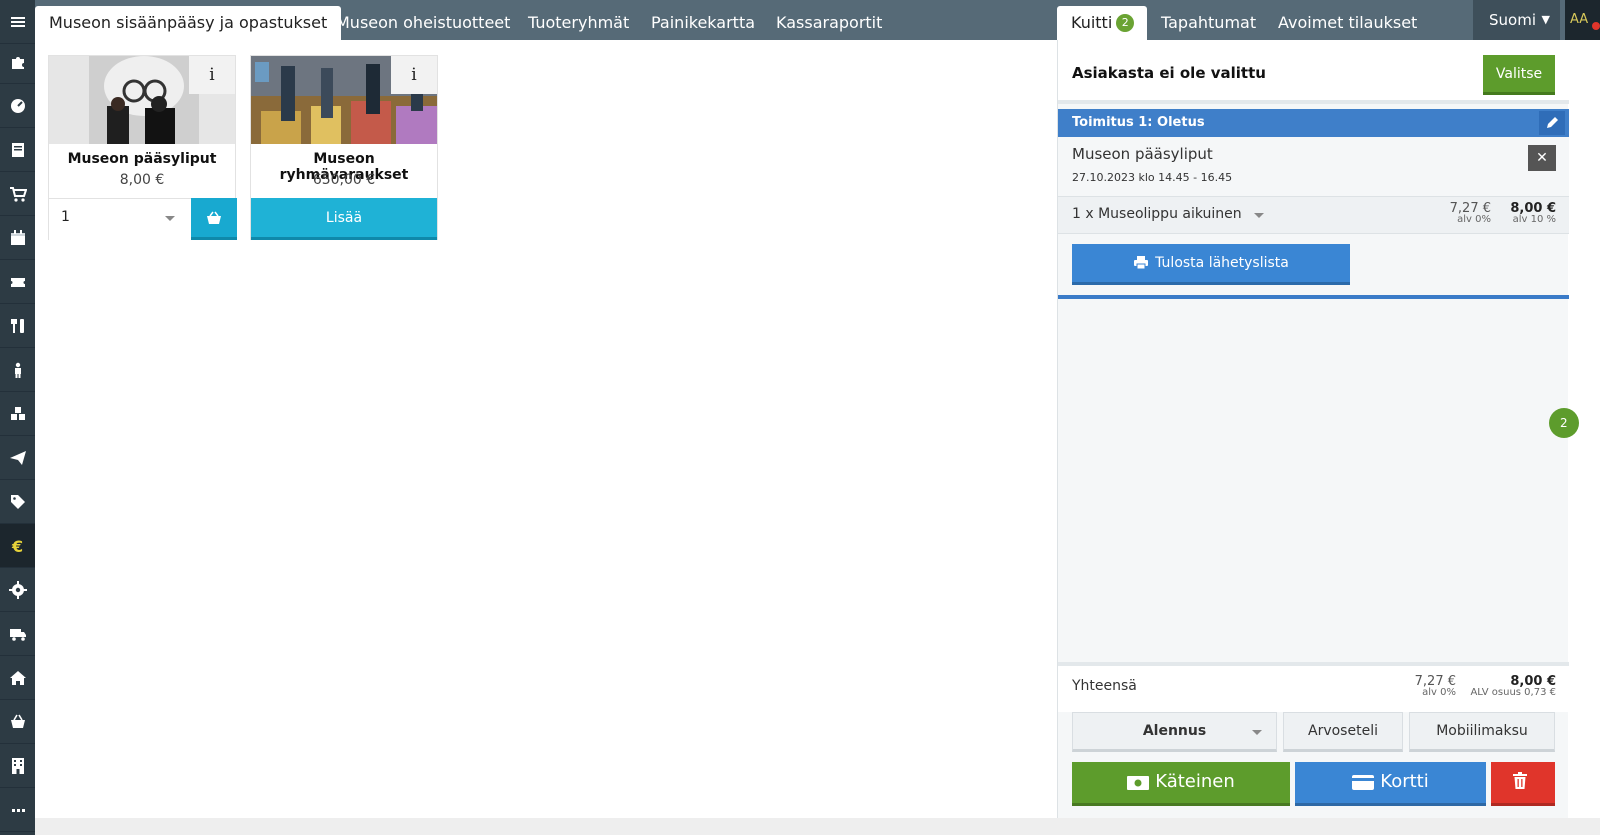  What do you see at coordinates (17, 62) in the screenshot?
I see `puzzle-icon` at bounding box center [17, 62].